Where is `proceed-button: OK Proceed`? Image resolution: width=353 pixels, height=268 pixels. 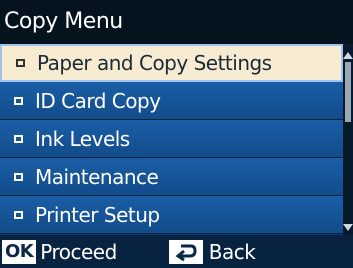 proceed-button: OK Proceed is located at coordinates (58, 251).